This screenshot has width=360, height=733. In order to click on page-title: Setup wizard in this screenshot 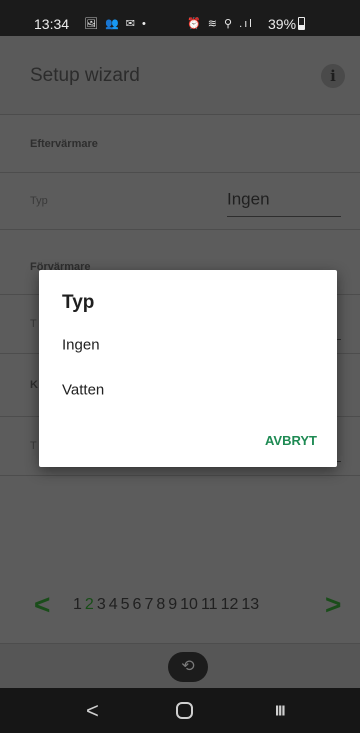, I will do `click(85, 75)`.